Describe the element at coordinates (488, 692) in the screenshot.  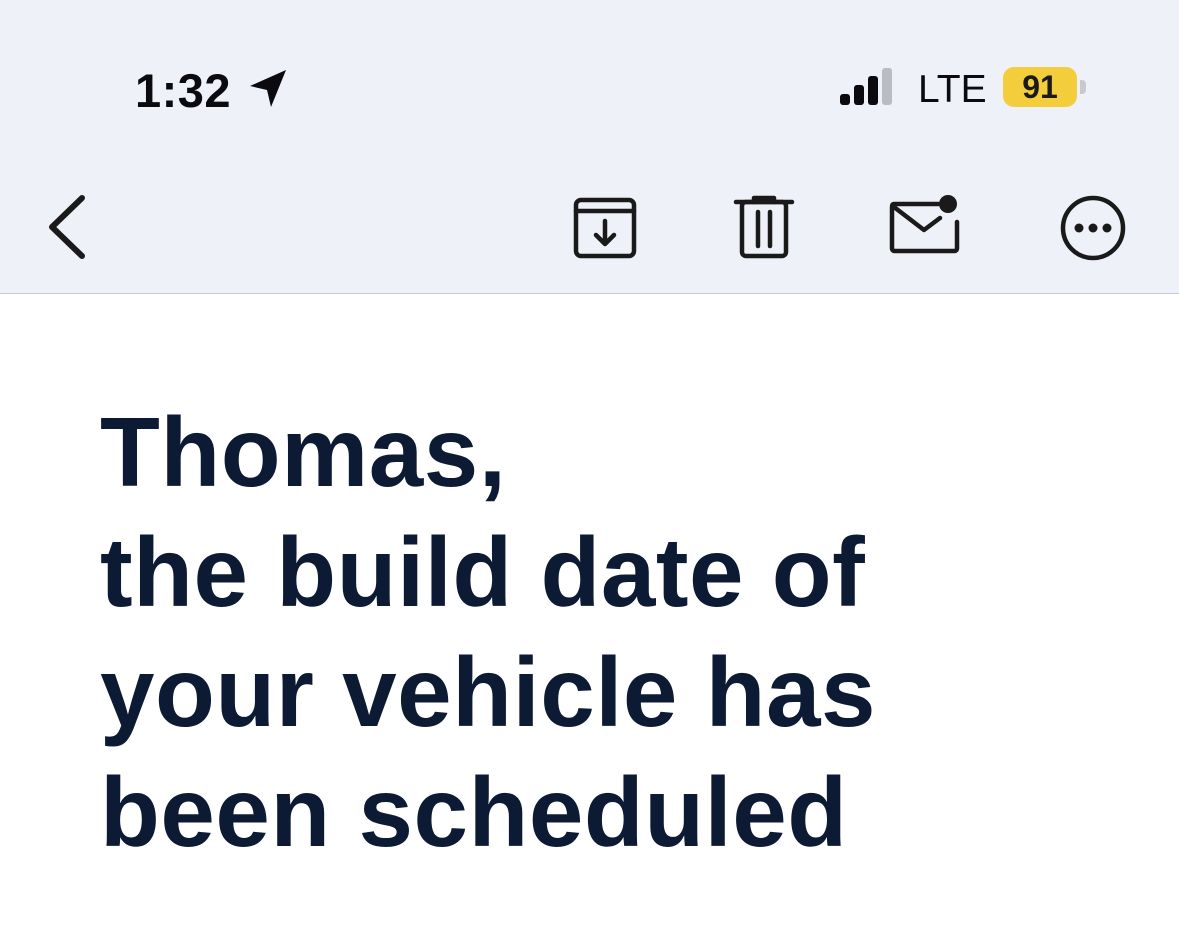
I see `headline-line: your vehicle has` at that location.